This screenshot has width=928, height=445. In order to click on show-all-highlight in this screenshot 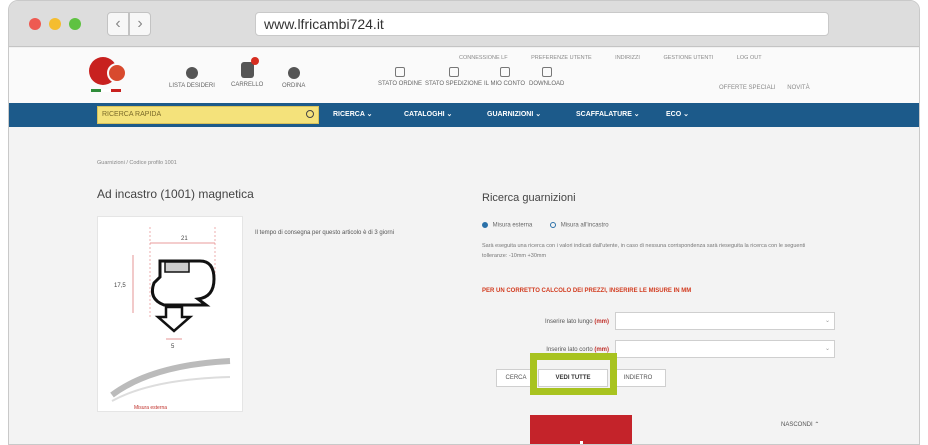, I will do `click(573, 374)`.